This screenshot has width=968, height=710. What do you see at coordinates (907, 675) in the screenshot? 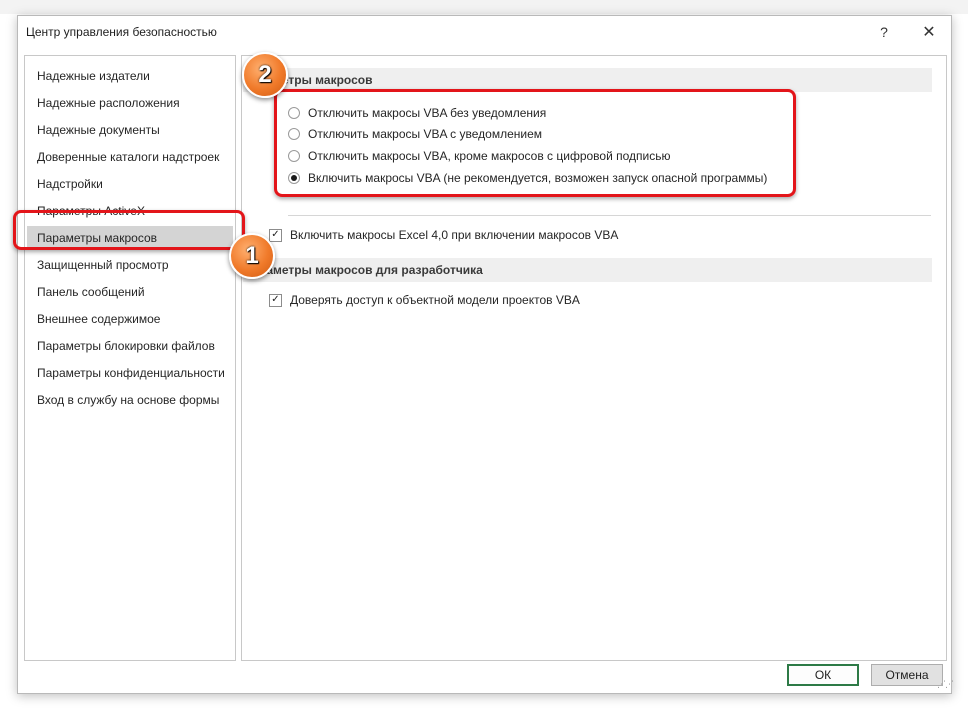
I see `cancel-button: Отмена` at bounding box center [907, 675].